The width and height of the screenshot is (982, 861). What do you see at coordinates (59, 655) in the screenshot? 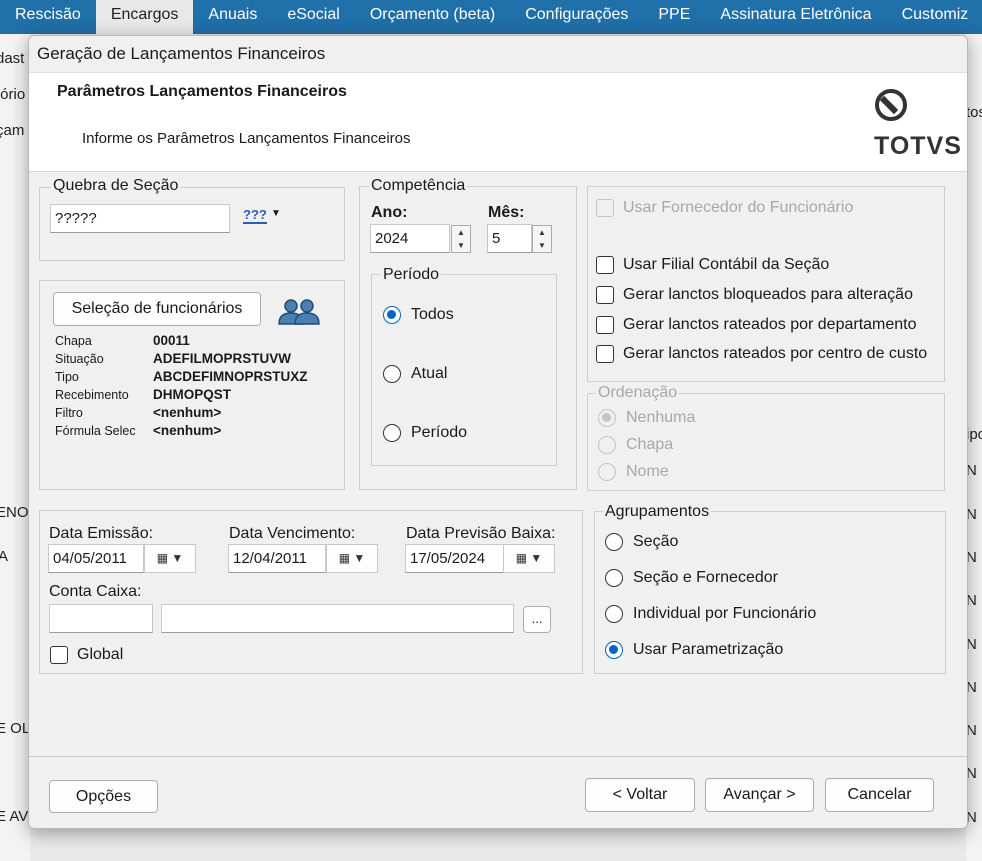
I see `global-checkbox` at bounding box center [59, 655].